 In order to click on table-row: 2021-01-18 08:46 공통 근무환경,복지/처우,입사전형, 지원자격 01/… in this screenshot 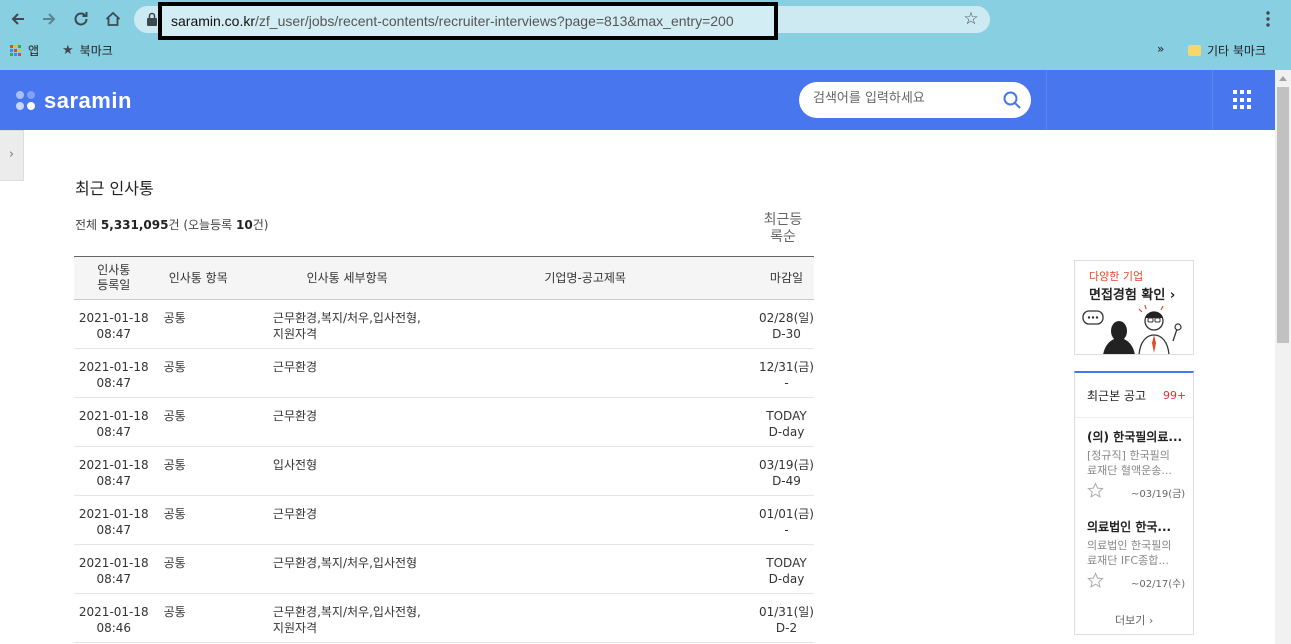, I will do `click(444, 618)`.